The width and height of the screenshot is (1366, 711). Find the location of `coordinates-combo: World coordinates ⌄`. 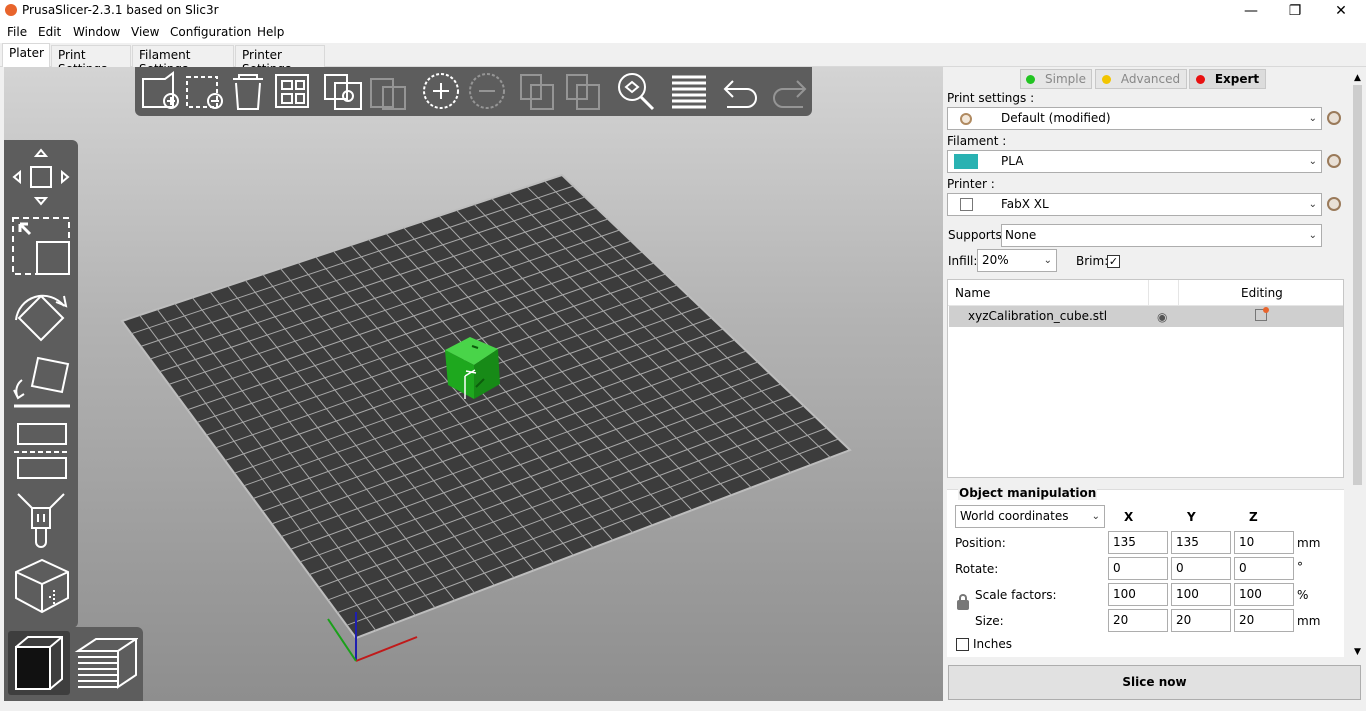

coordinates-combo: World coordinates ⌄ is located at coordinates (1030, 516).